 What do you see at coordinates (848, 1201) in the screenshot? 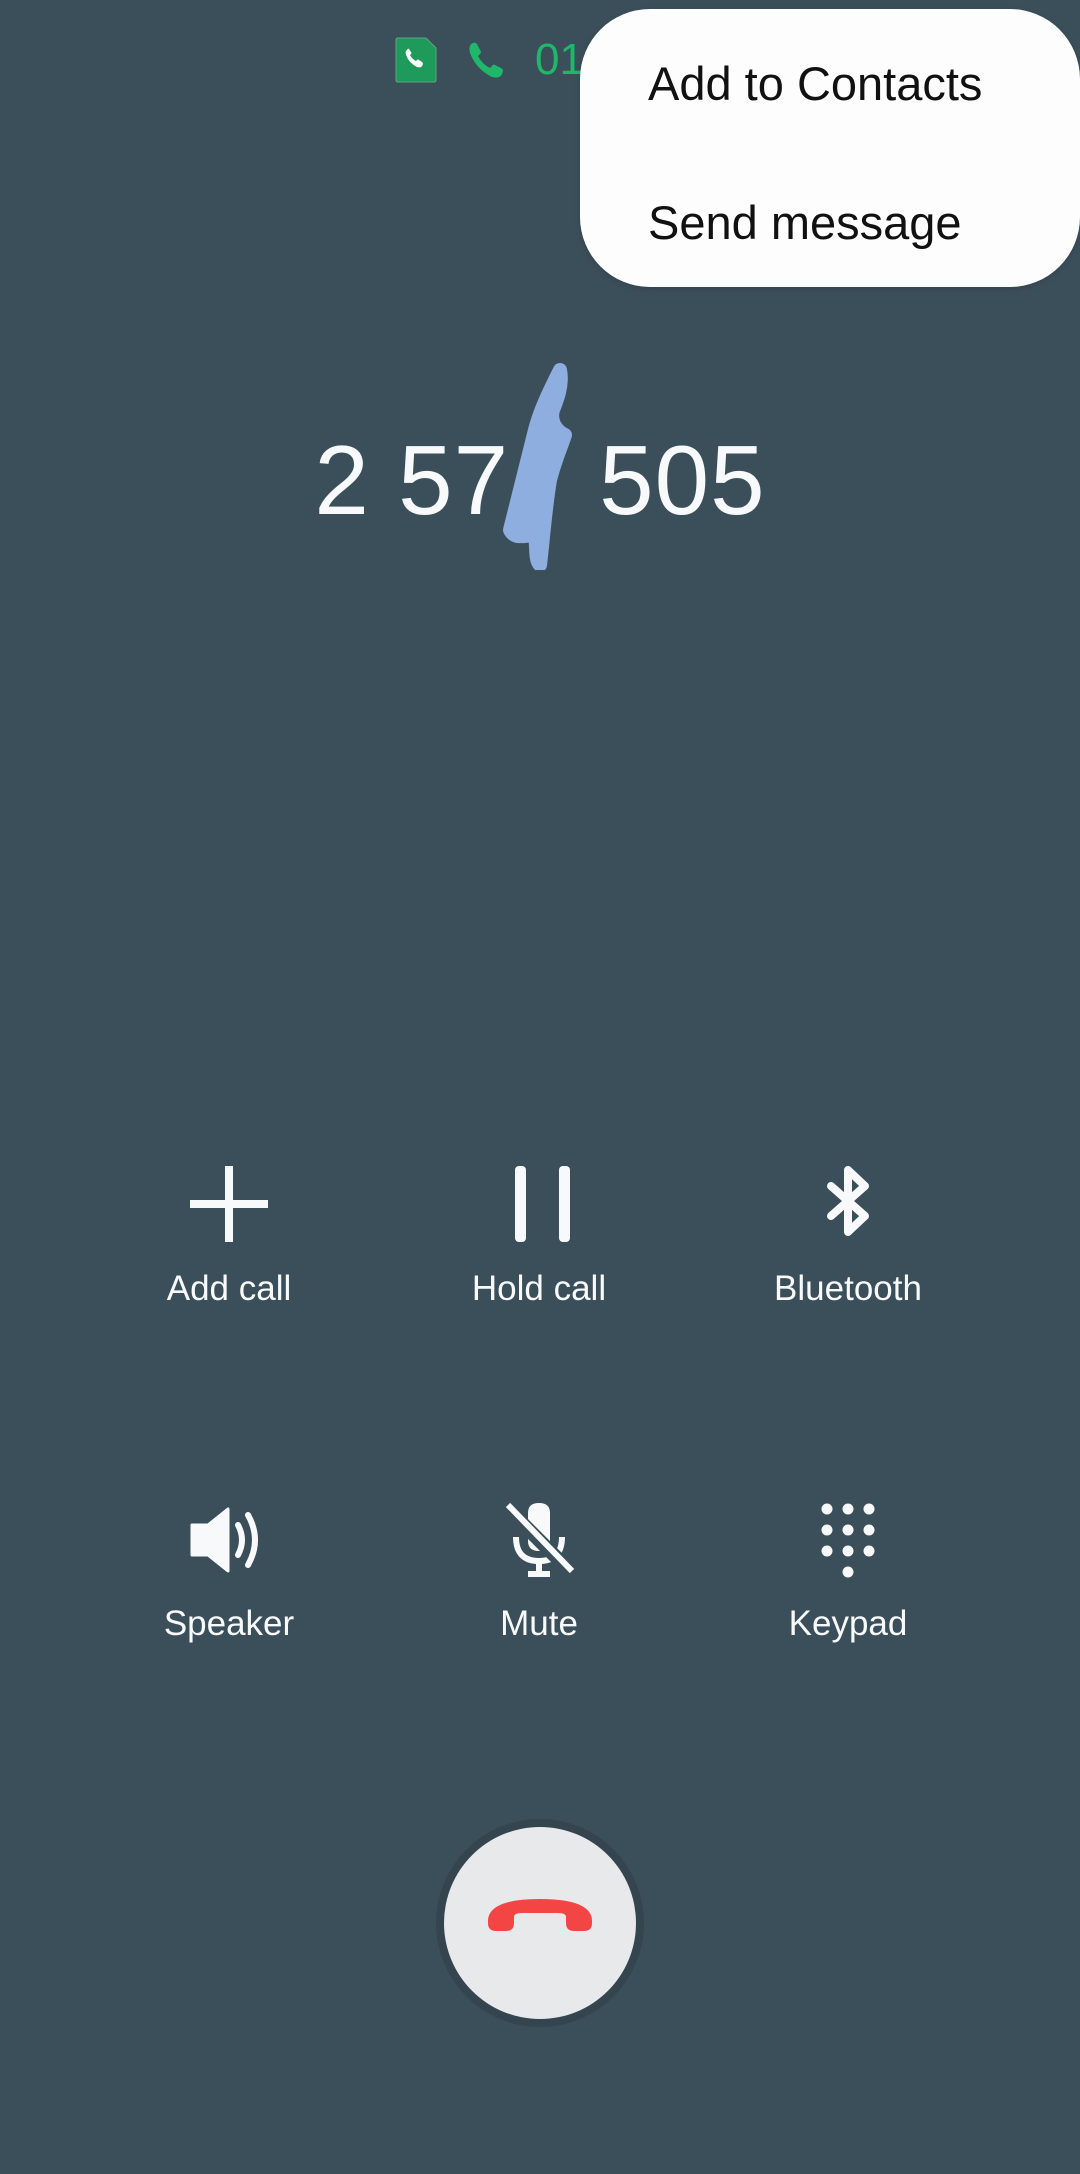
I see `bluetooth-icon` at bounding box center [848, 1201].